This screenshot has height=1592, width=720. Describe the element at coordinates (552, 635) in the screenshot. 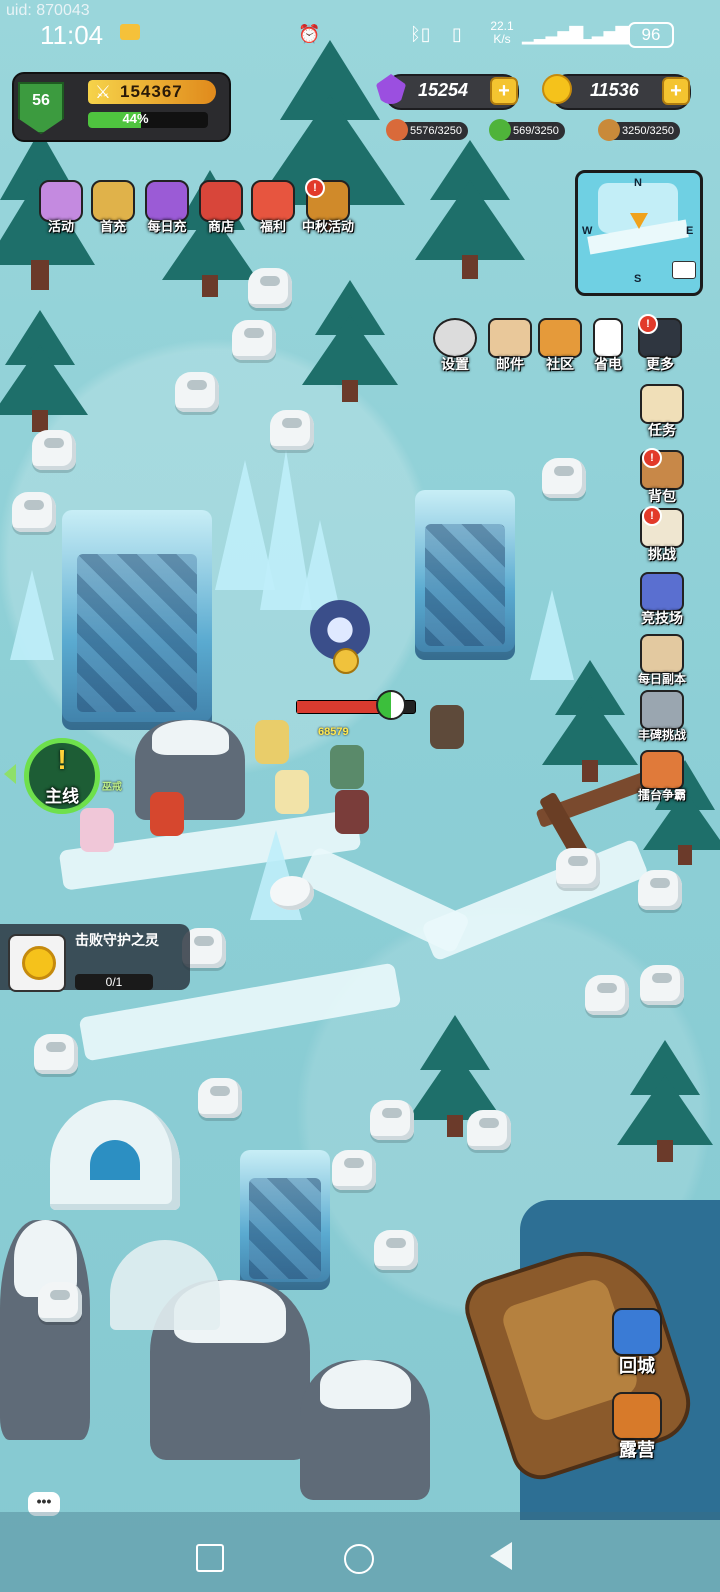

I see `ice-shard` at that location.